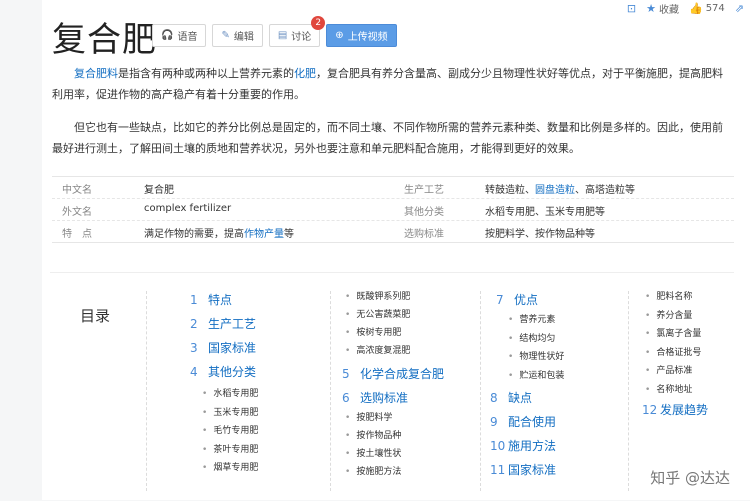  I want to click on toc-subitem: 名称地址, so click(668, 388).